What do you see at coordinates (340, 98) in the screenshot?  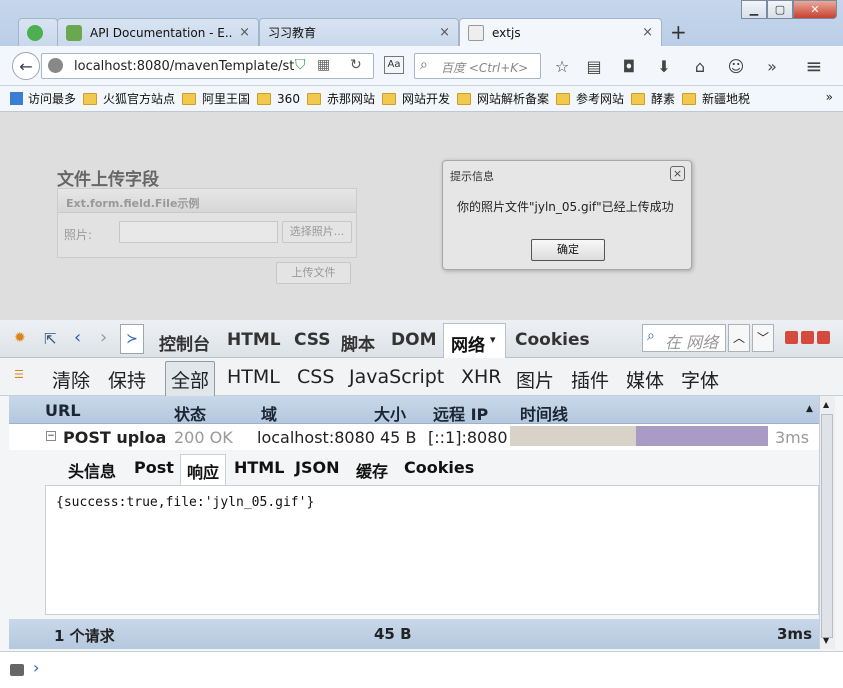 I see `bookmark-item: 赤那网站` at bounding box center [340, 98].